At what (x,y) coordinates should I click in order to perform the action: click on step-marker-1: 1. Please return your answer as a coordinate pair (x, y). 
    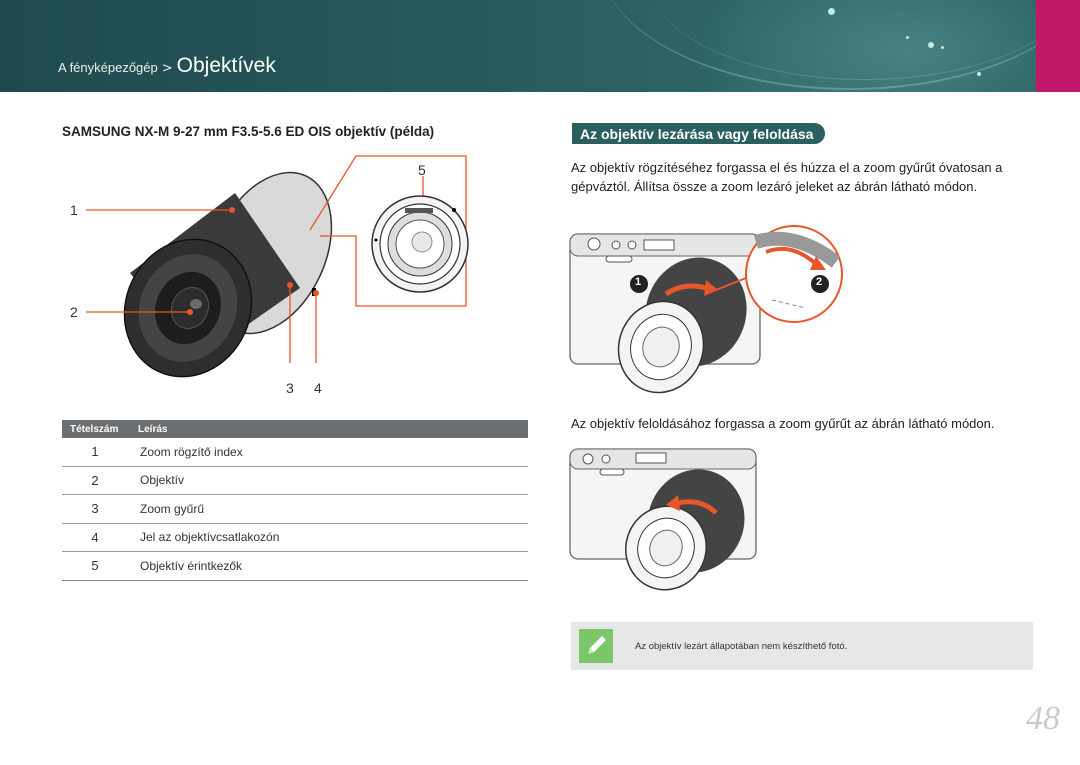
    Looking at the image, I should click on (638, 282).